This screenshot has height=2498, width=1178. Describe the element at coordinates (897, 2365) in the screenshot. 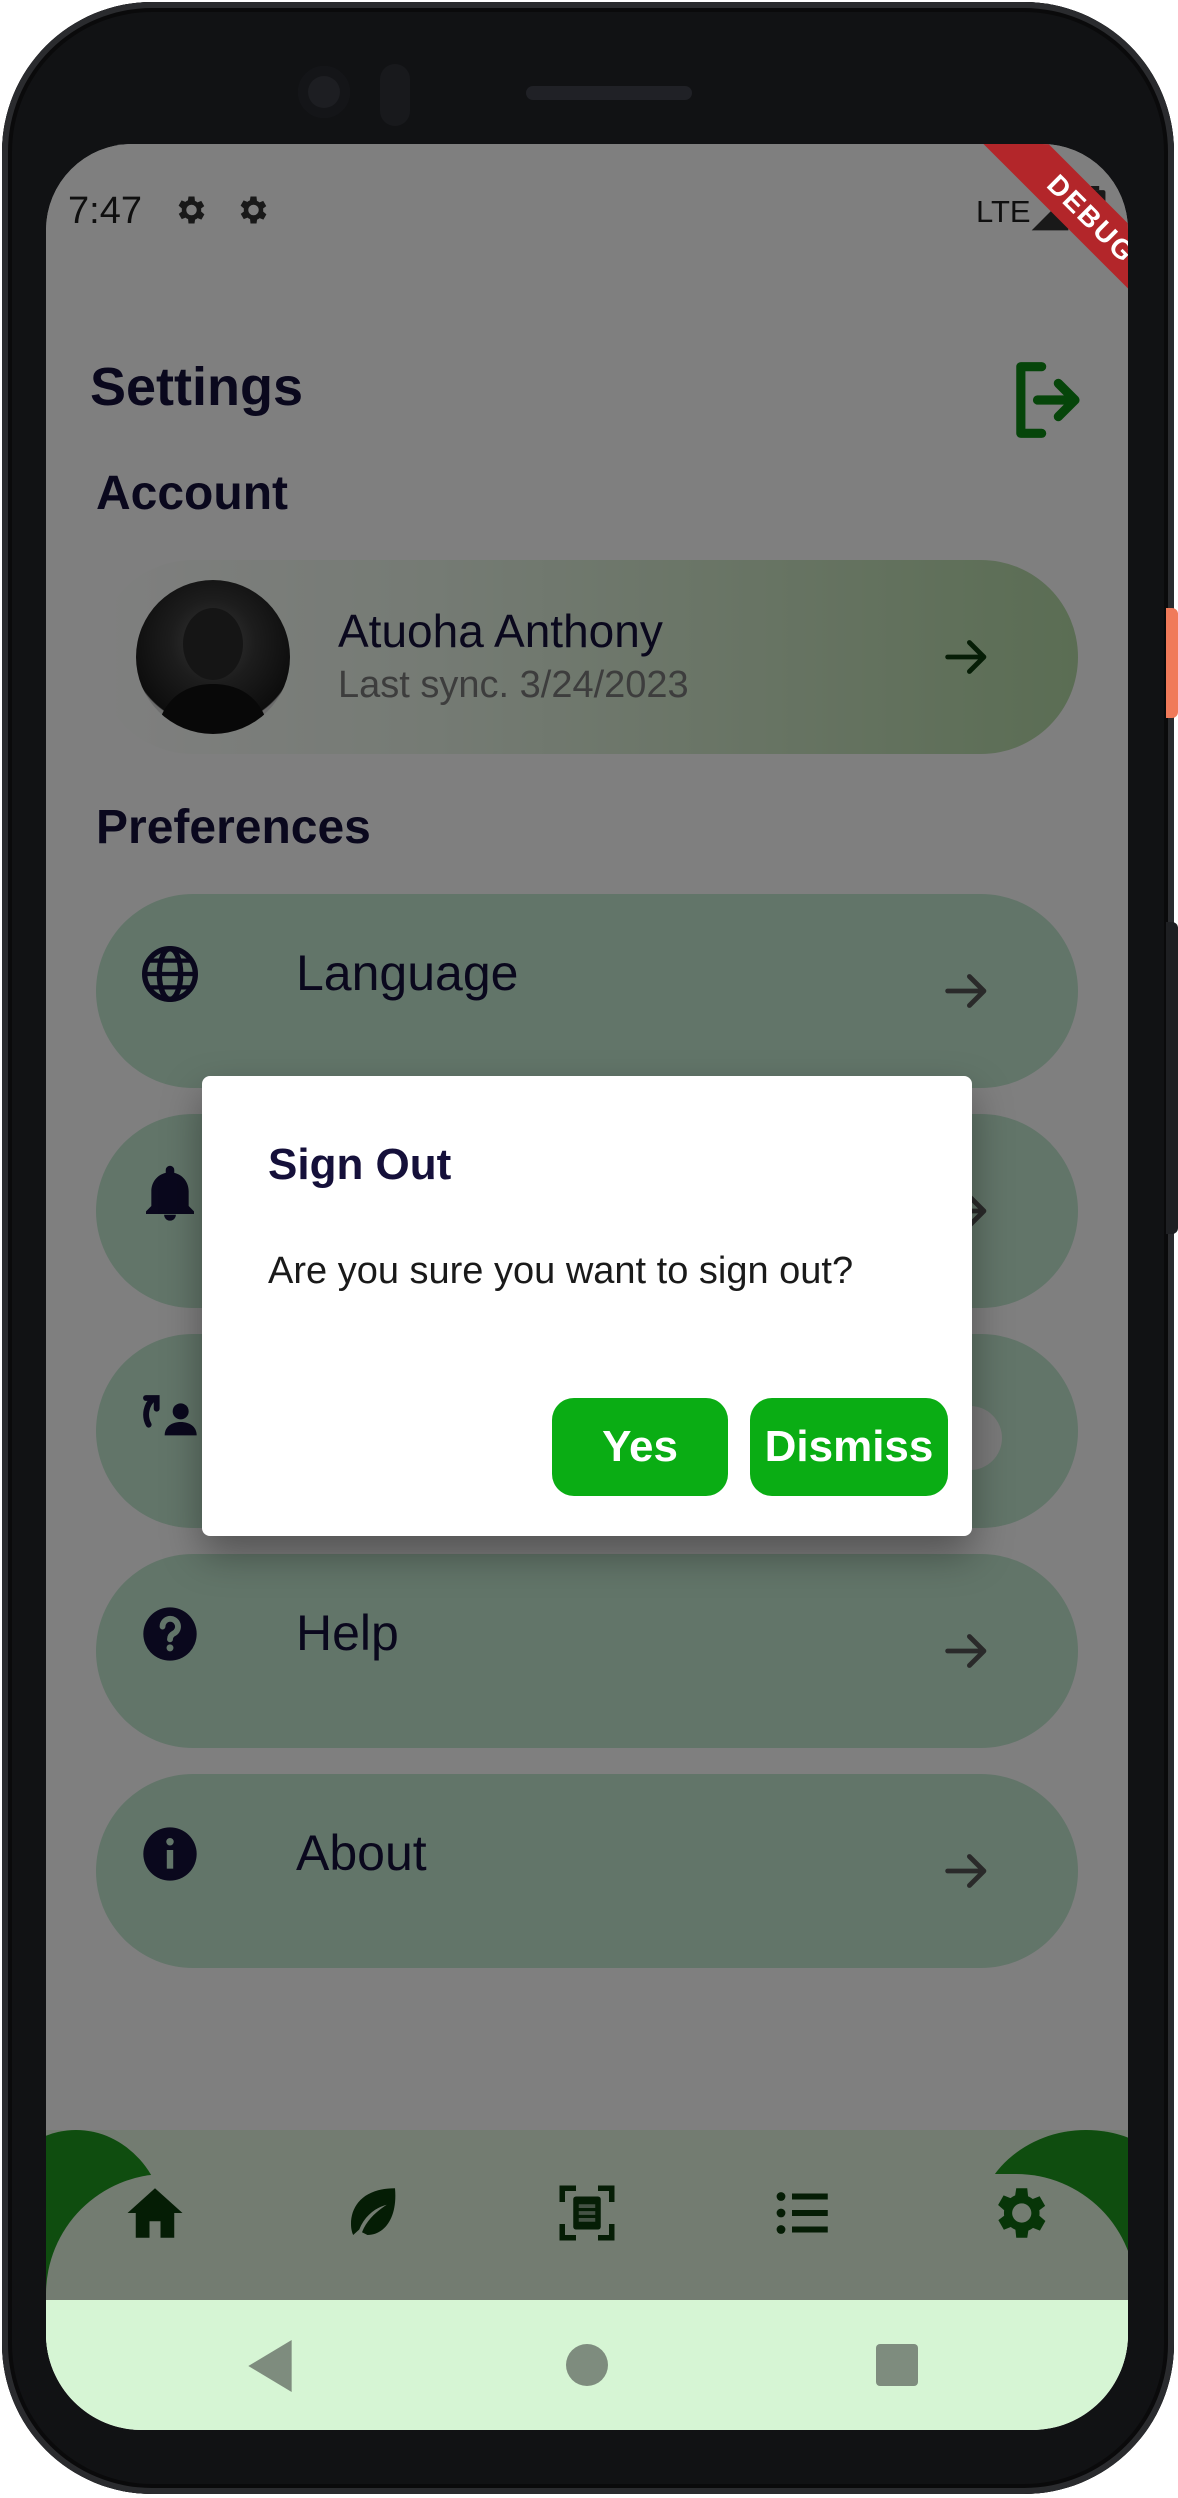

I see `recents-icon` at that location.